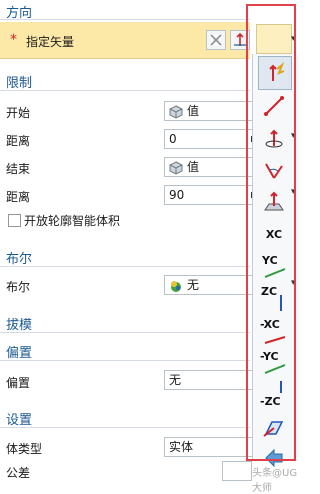 The image size is (320, 494). Describe the element at coordinates (193, 285) in the screenshot. I see `boolean-select-value: 无` at that location.